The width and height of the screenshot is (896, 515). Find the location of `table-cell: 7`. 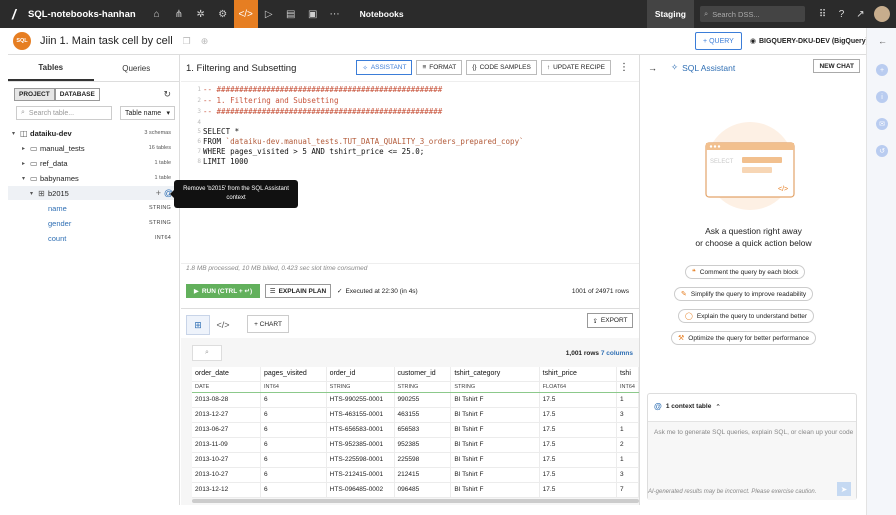

table-cell: 7 is located at coordinates (628, 490).